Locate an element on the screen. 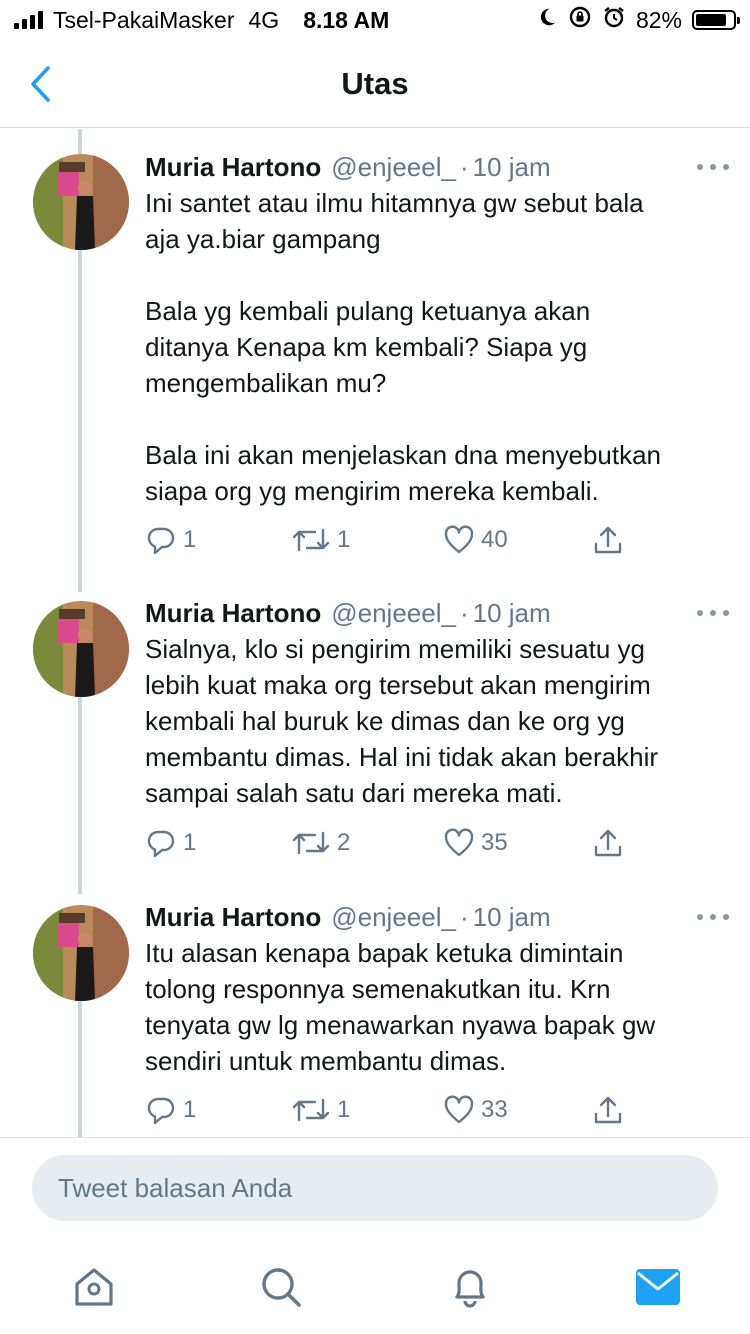  tweet-actions: 1 1 33 is located at coordinates (390, 1110).